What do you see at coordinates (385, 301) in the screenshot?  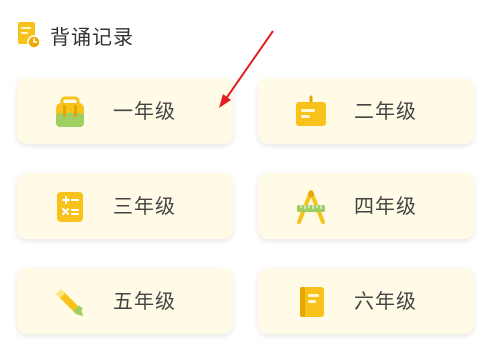 I see `grade-label: 六年级` at bounding box center [385, 301].